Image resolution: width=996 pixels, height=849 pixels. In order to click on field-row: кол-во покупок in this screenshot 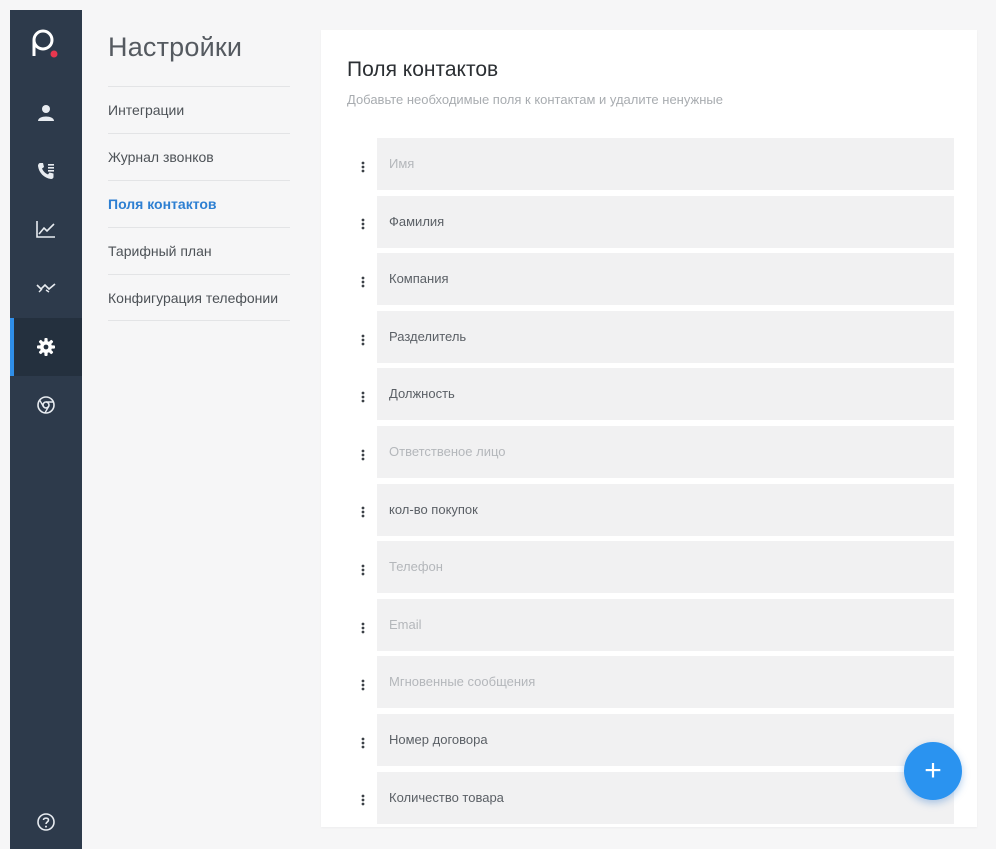, I will do `click(651, 512)`.